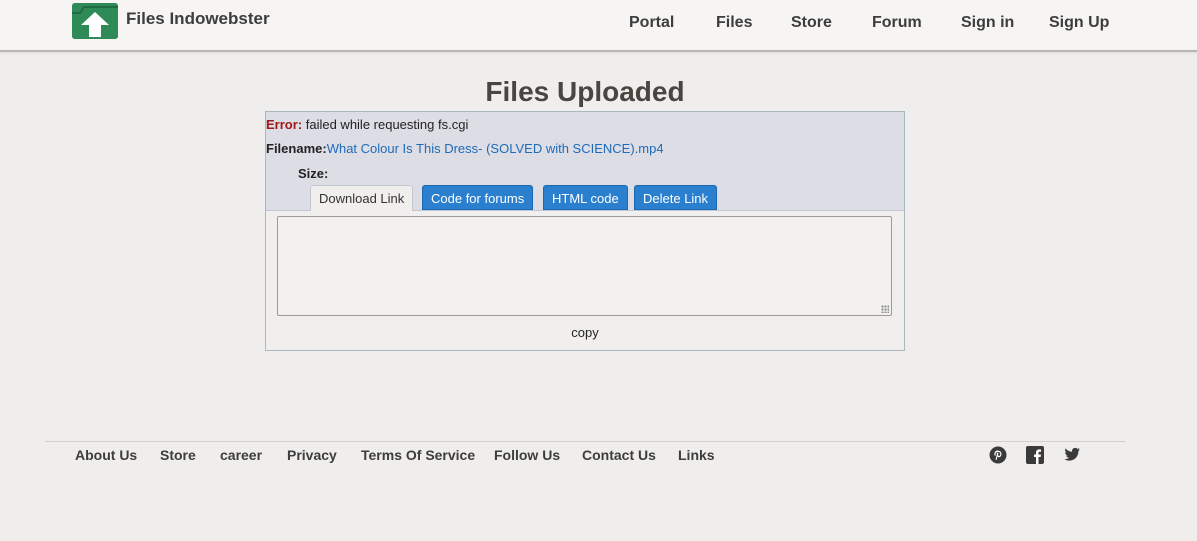 Image resolution: width=1197 pixels, height=541 pixels. Describe the element at coordinates (585, 441) in the screenshot. I see `footer-divider` at that location.